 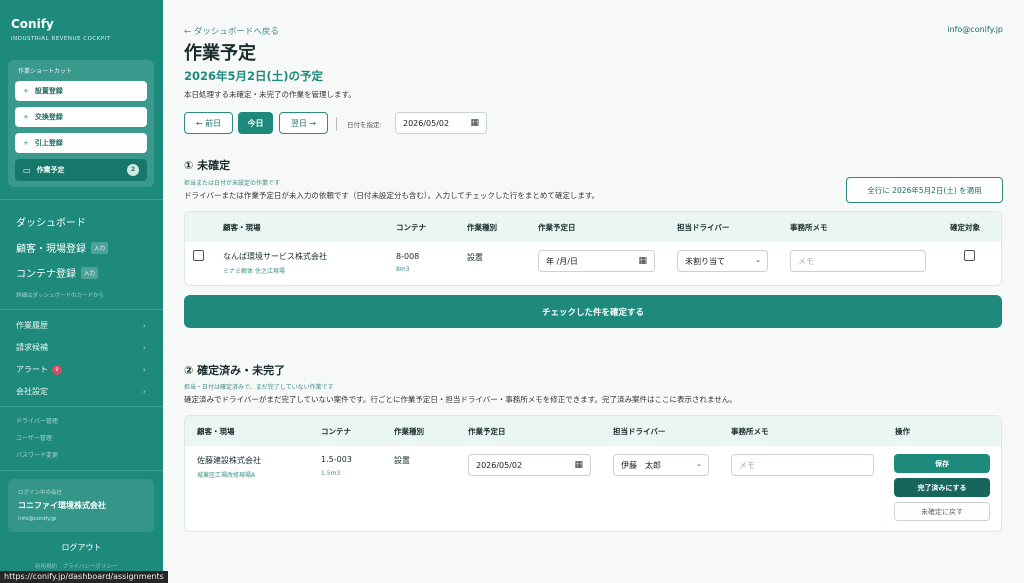 What do you see at coordinates (232, 183) in the screenshot?
I see `unconfirmed-note: 担当または日付が未設定の作業です` at bounding box center [232, 183].